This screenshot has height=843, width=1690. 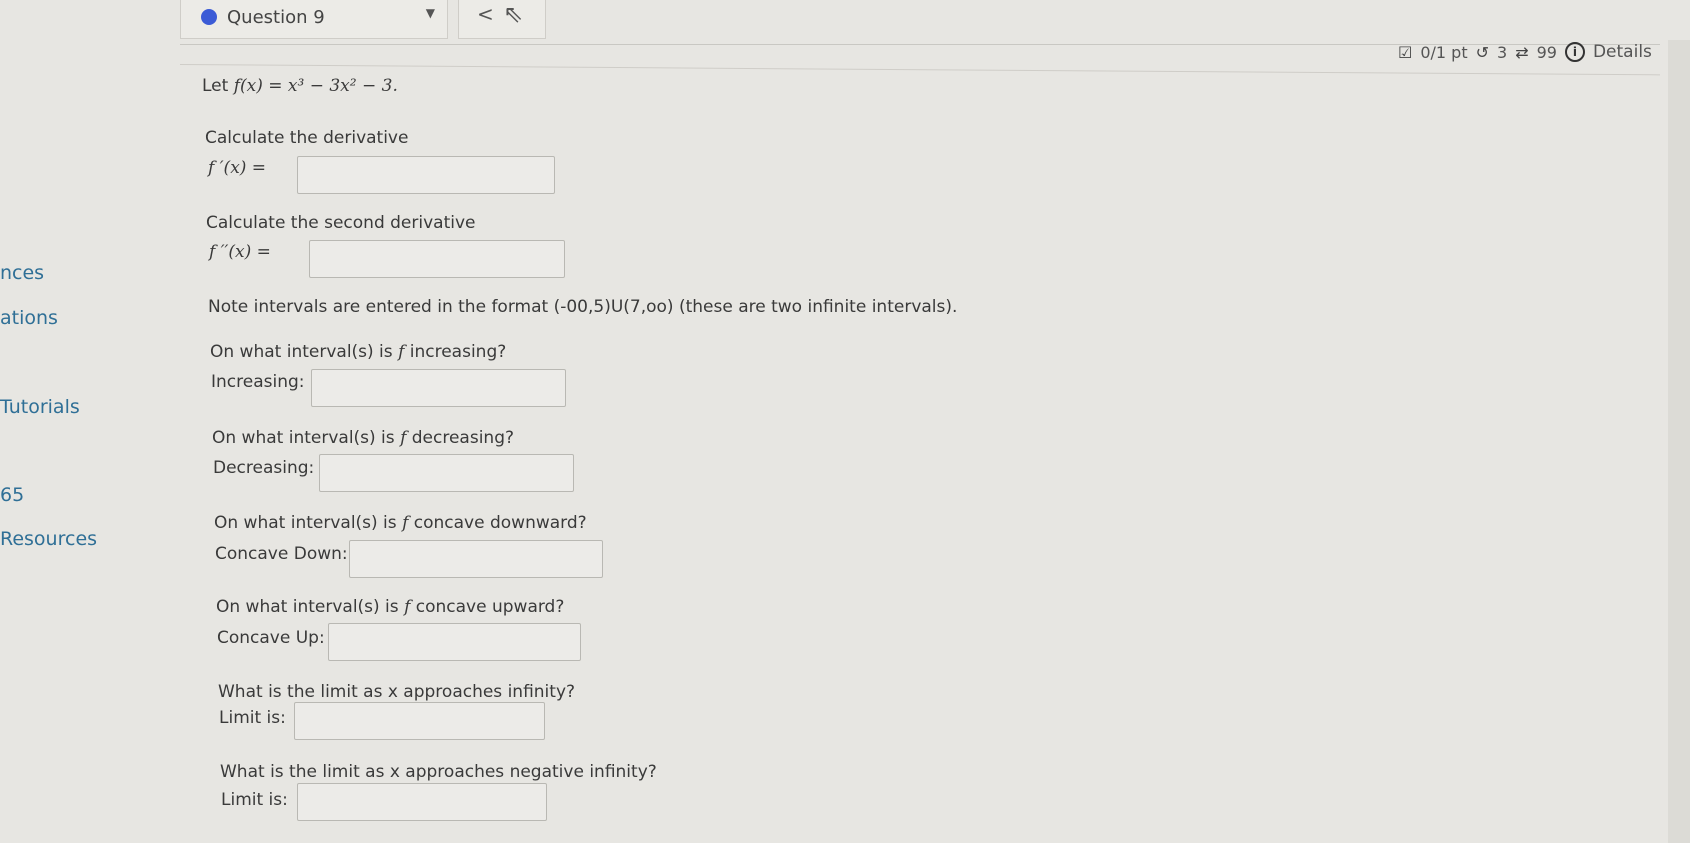 I want to click on limit-negative-infinity-input, so click(x=422, y=802).